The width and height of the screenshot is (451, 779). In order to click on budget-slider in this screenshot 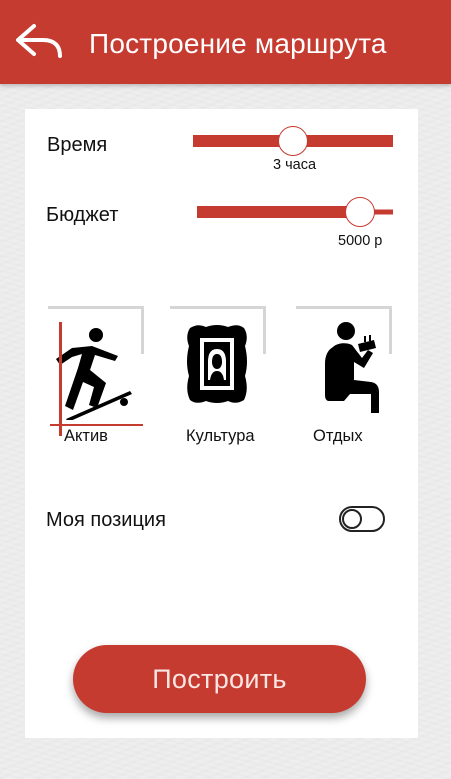, I will do `click(295, 212)`.